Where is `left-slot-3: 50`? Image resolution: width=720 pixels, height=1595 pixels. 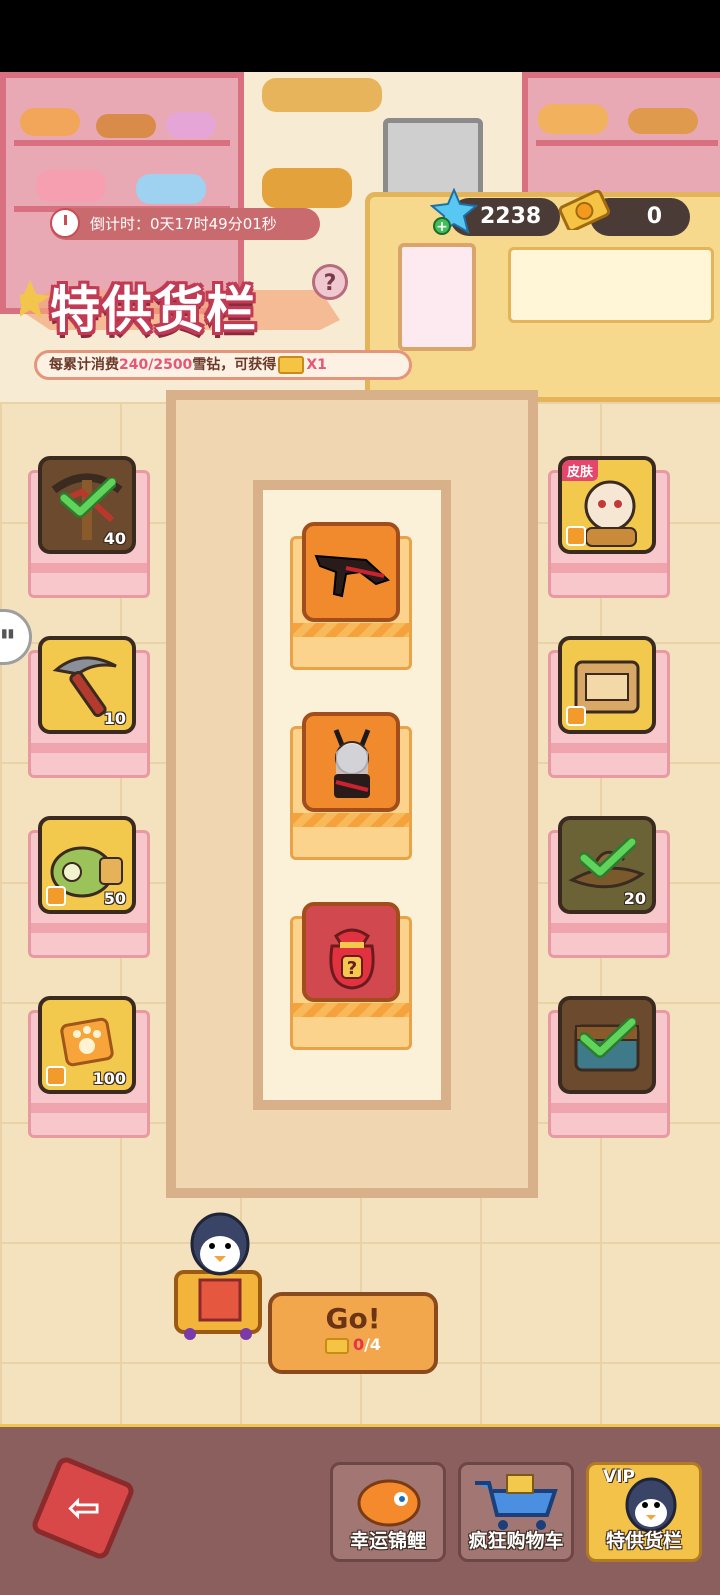
left-slot-3: 50 is located at coordinates (89, 887).